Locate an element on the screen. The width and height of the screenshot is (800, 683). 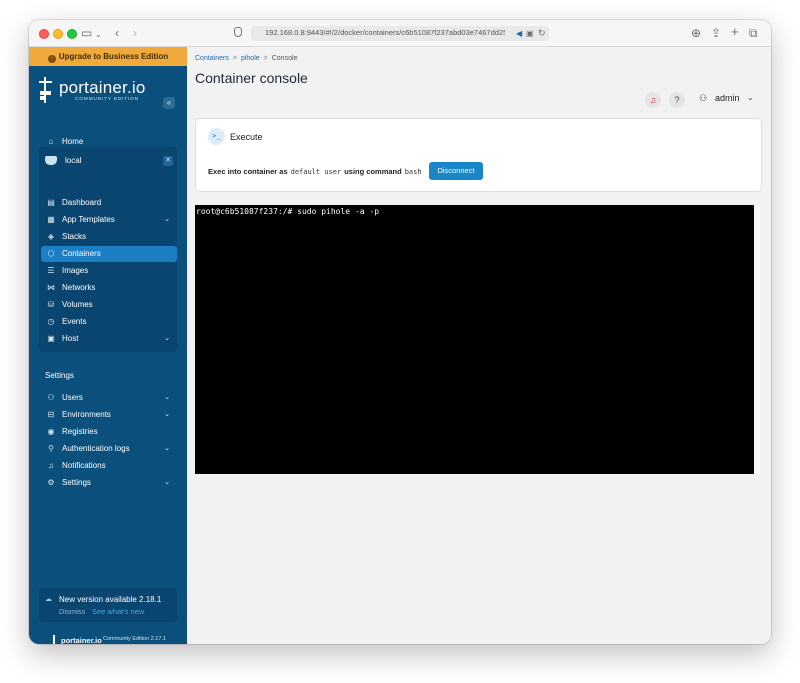
sidebar-item-label: Images is located at coordinates (75, 270).